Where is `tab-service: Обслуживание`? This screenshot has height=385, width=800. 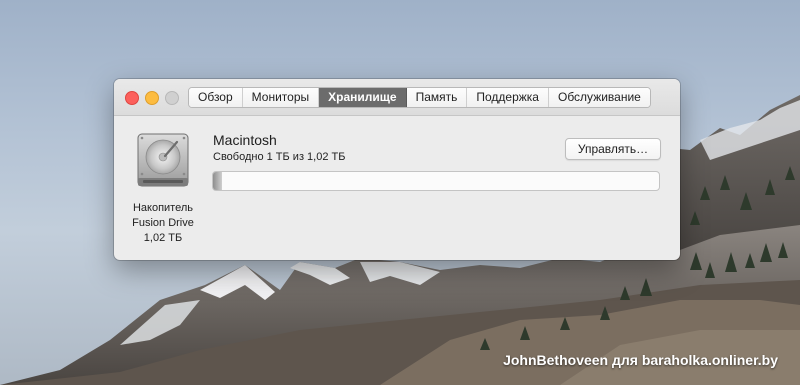 tab-service: Обслуживание is located at coordinates (599, 97).